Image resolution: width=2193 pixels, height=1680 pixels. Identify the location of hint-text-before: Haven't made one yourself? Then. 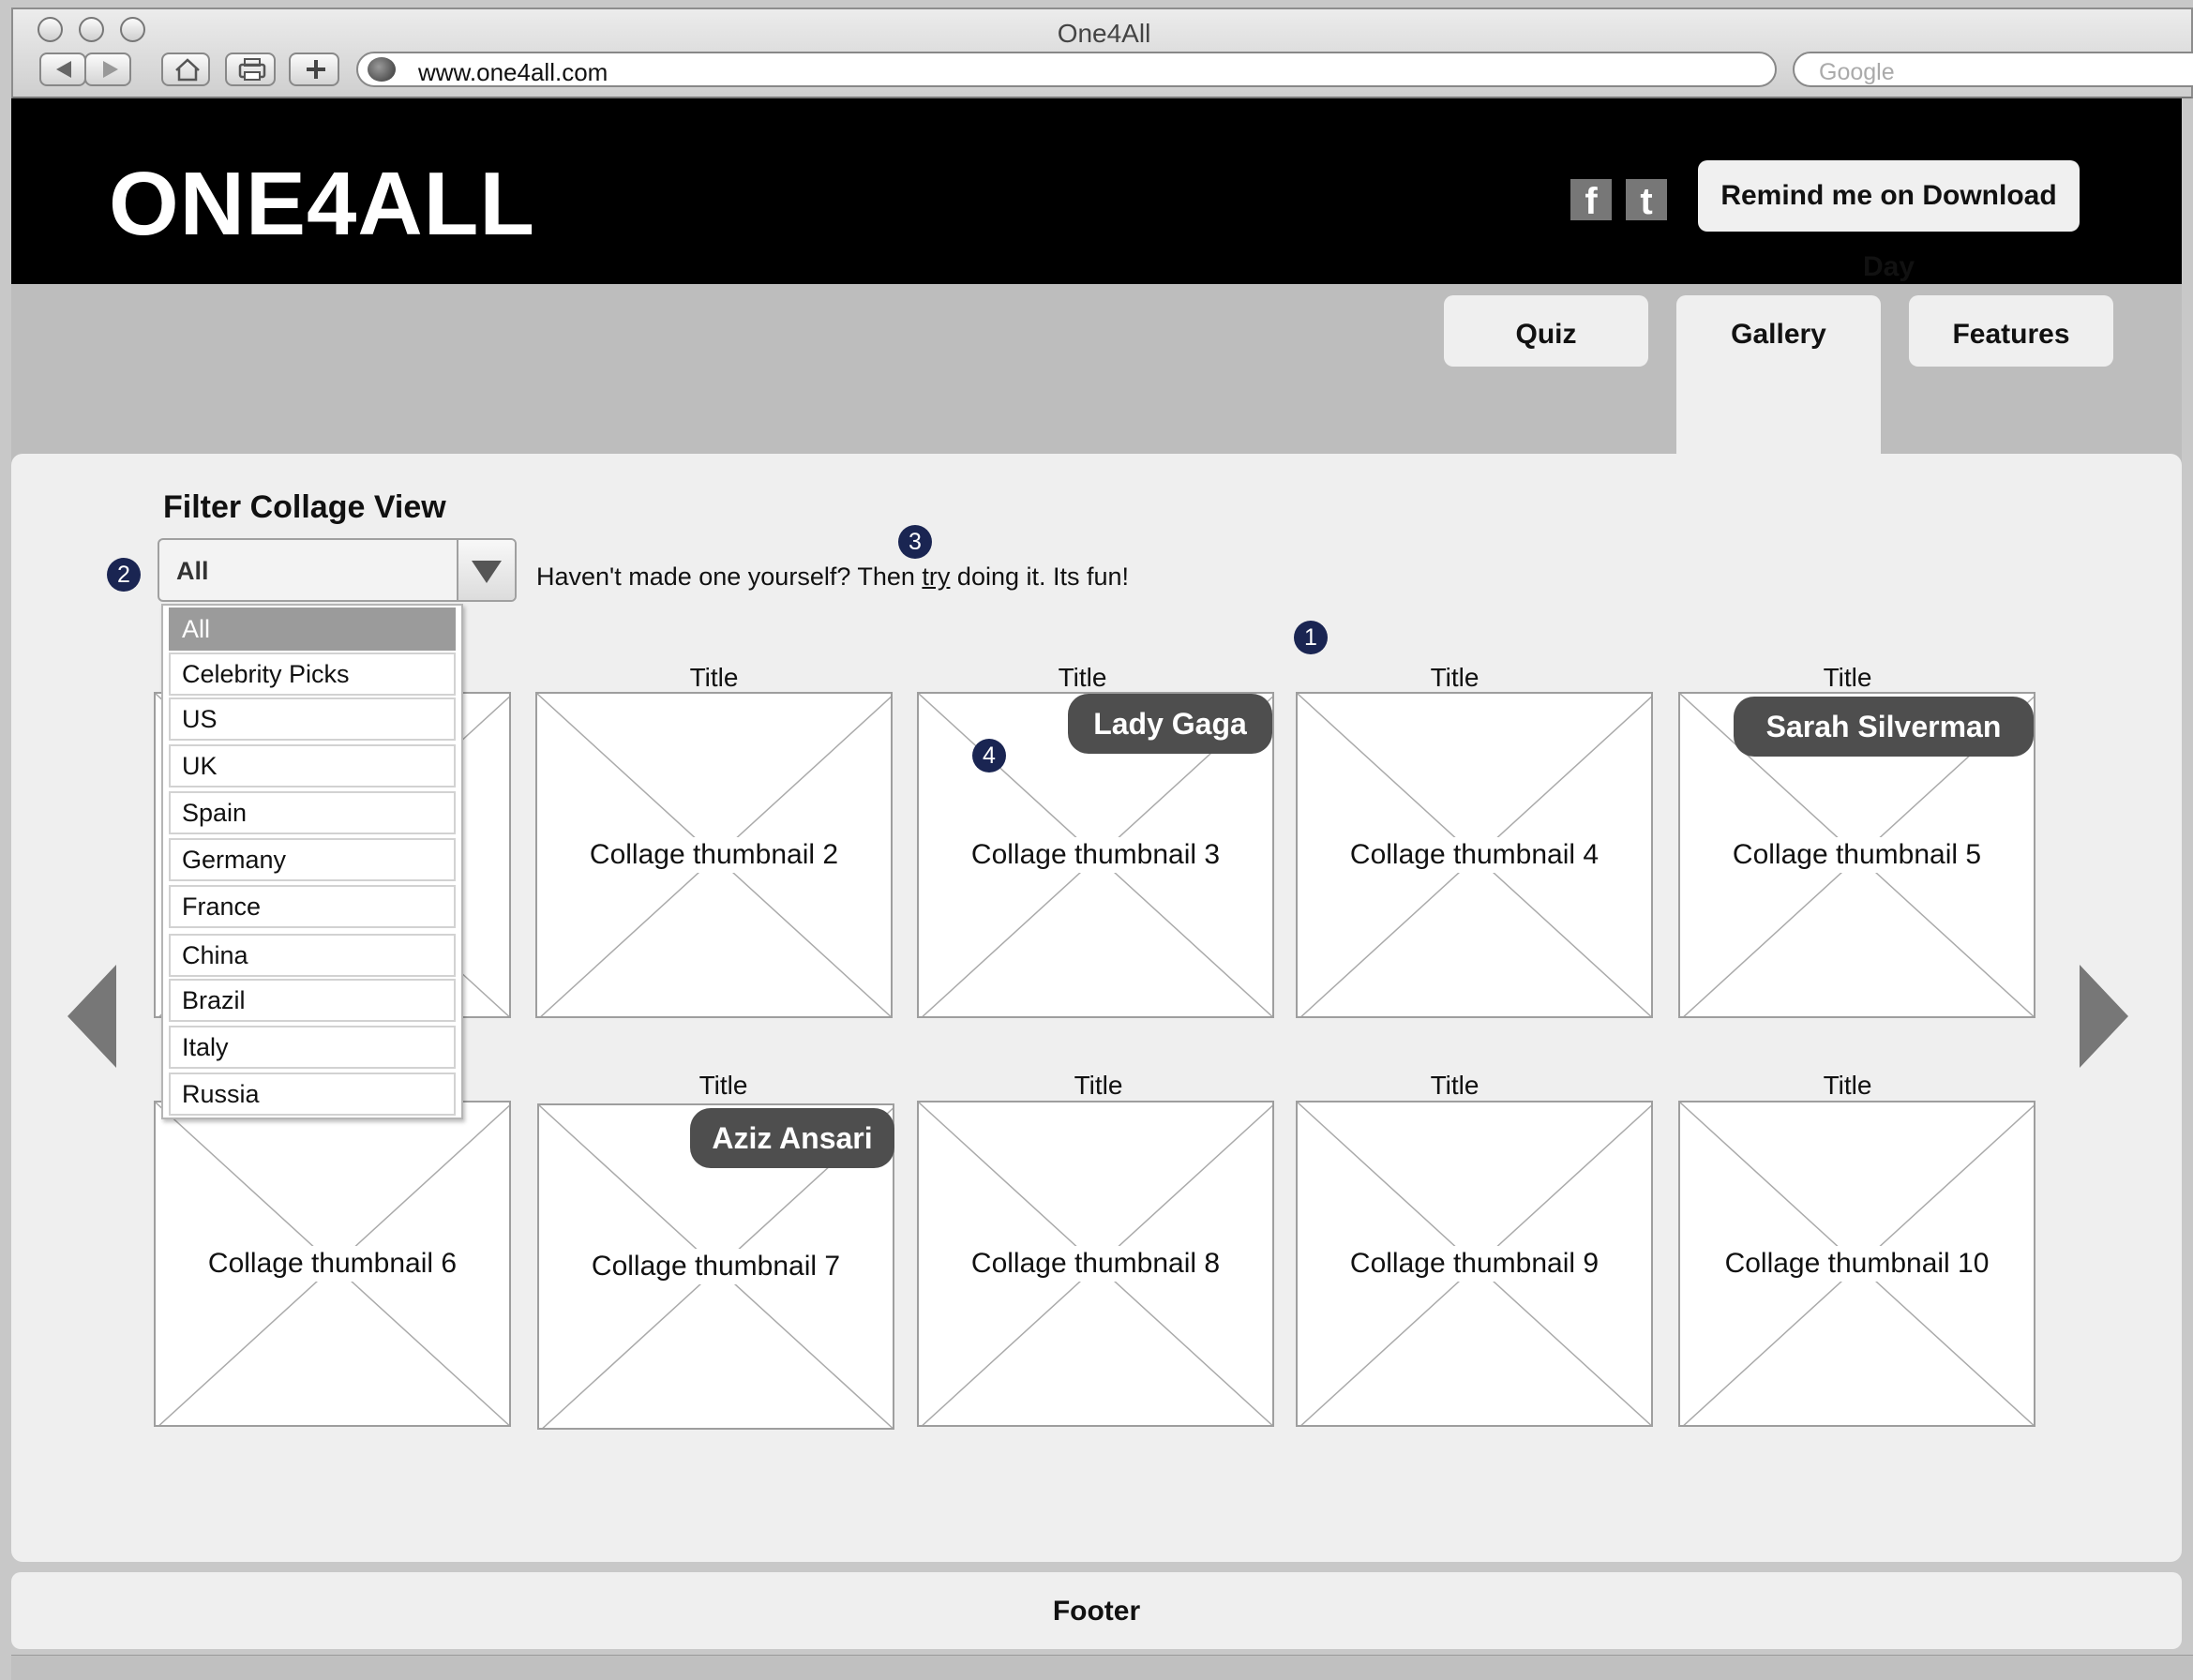
(730, 576).